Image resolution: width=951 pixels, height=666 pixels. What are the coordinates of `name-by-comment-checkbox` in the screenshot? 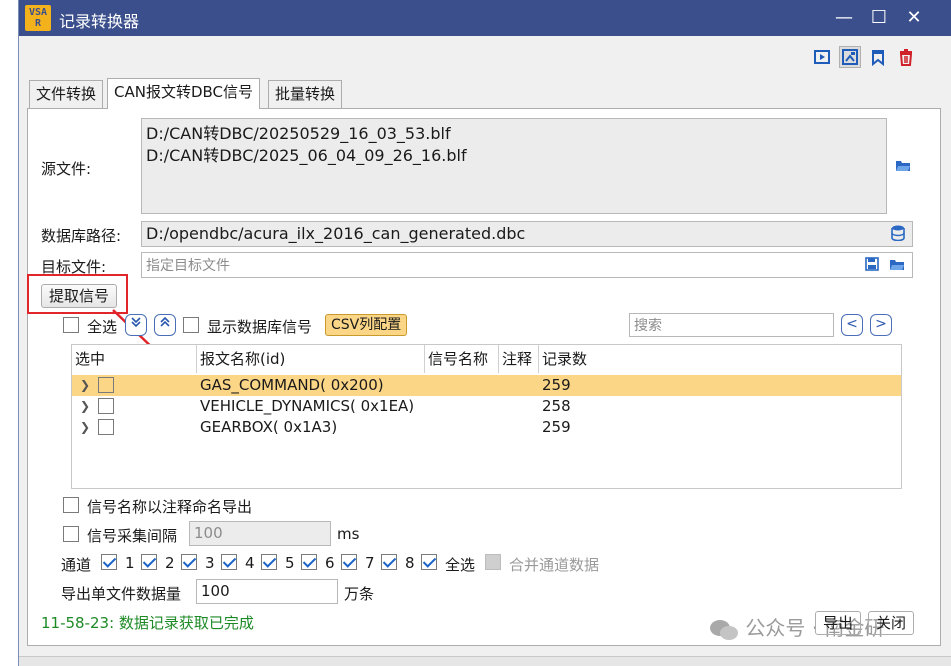 It's located at (71, 505).